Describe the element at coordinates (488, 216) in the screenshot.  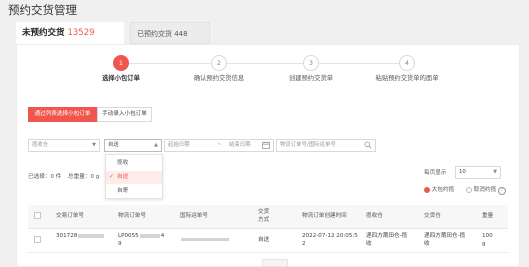
I see `col-weight: 重量` at that location.